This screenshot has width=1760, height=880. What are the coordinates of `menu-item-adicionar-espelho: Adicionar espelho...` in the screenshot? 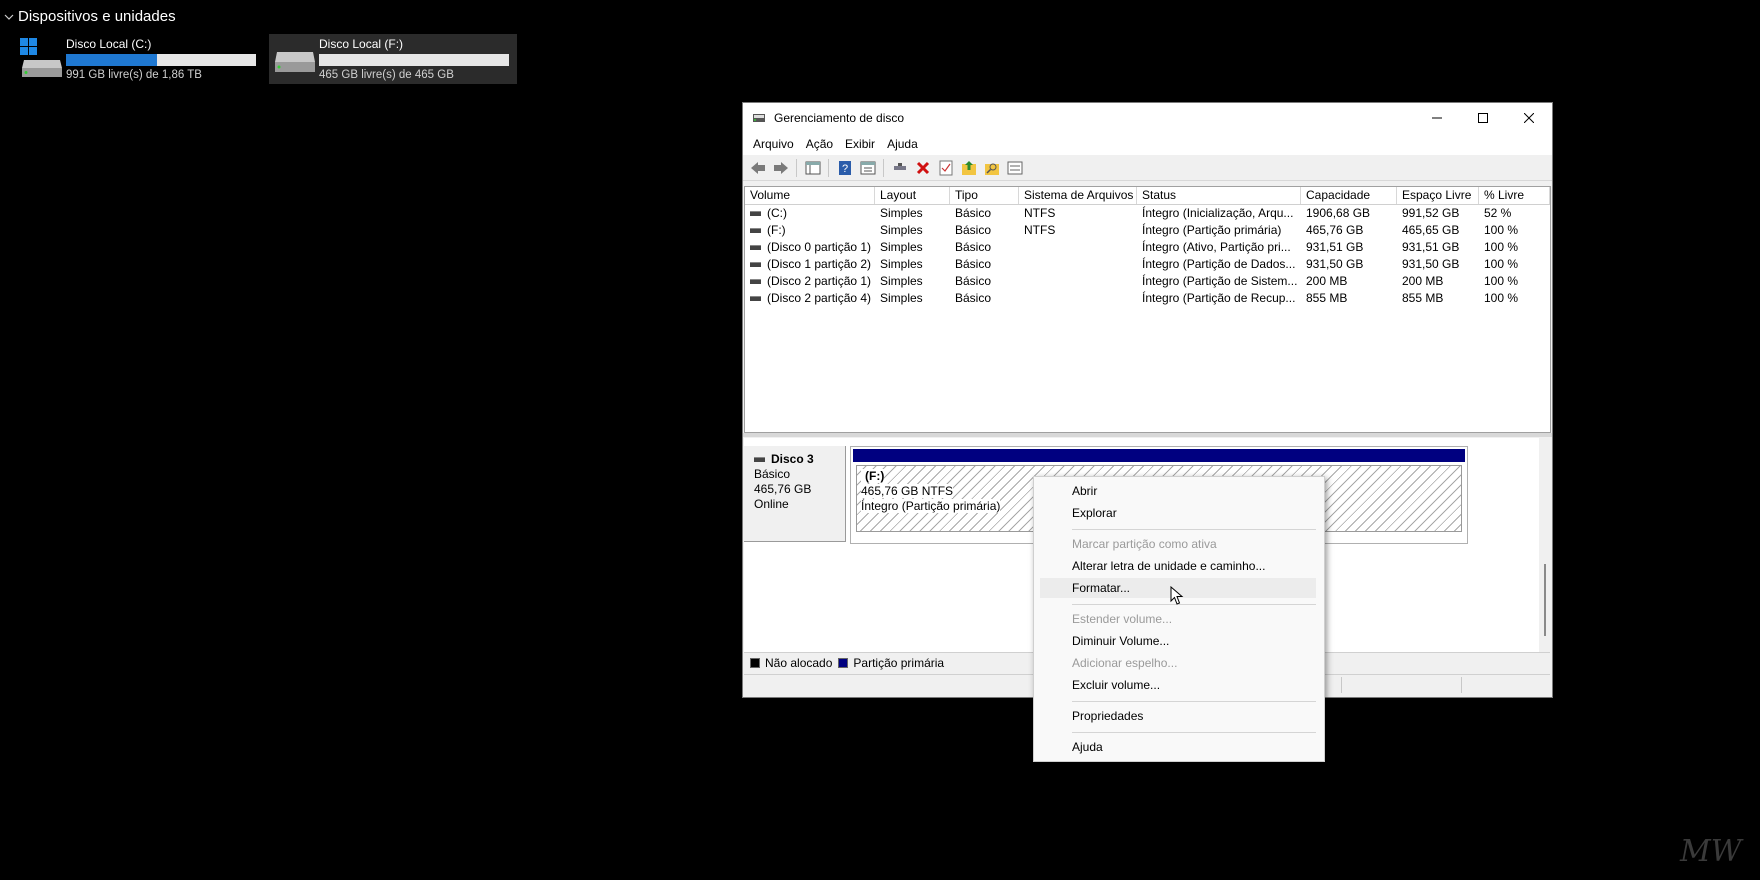 It's located at (1125, 663).